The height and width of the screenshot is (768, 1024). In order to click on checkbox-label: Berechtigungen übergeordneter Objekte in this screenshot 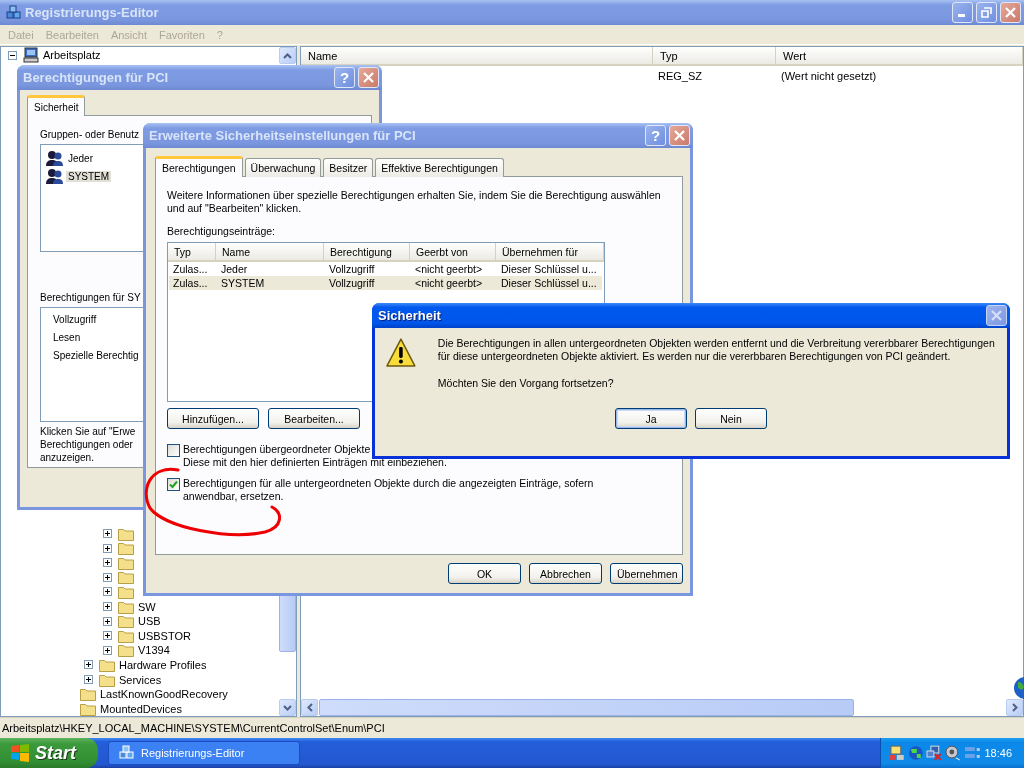, I will do `click(277, 449)`.